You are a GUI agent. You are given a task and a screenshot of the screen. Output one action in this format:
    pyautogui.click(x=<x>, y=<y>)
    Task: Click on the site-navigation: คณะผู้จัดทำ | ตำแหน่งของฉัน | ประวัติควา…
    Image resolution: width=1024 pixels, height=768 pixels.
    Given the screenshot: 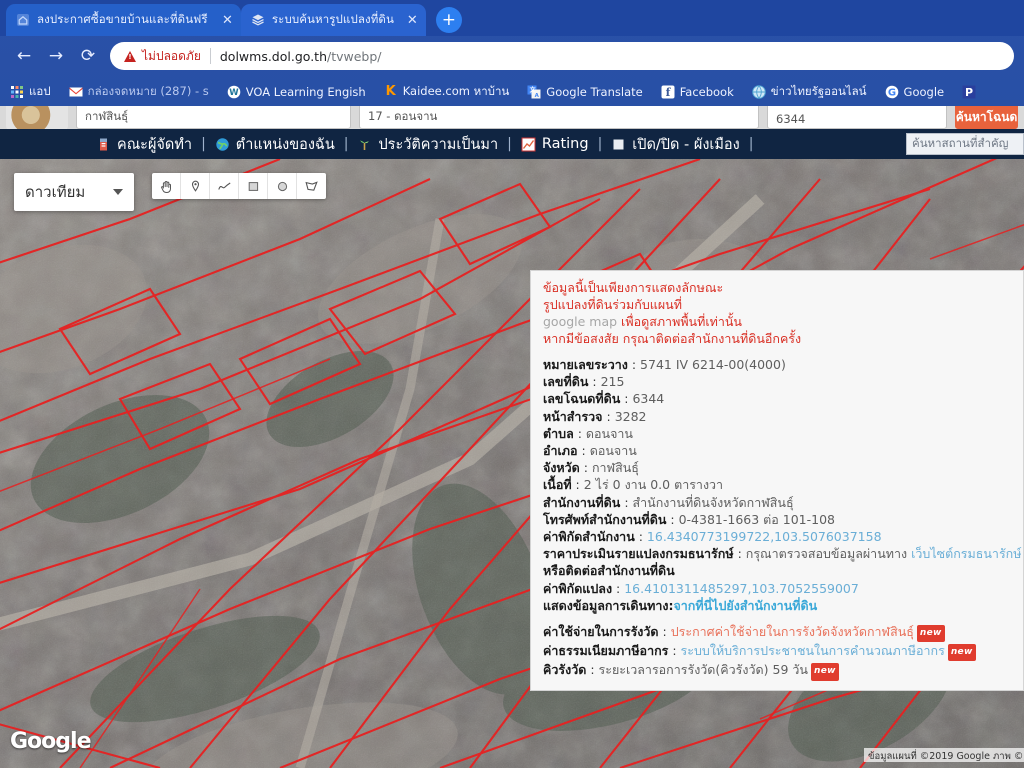 What is the action you would take?
    pyautogui.click(x=512, y=144)
    